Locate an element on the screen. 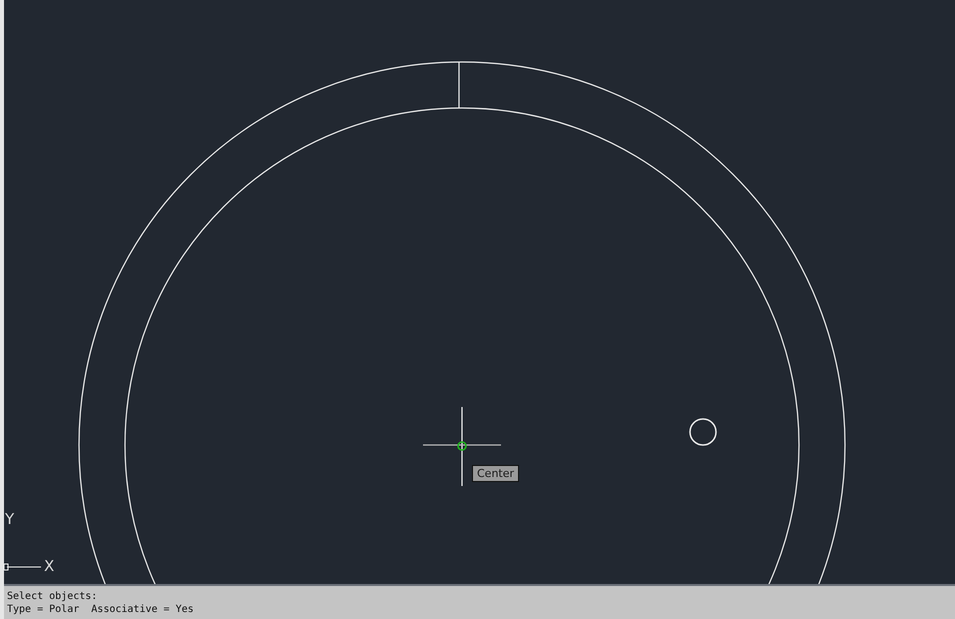  command-history-line: Select objects: is located at coordinates (52, 596).